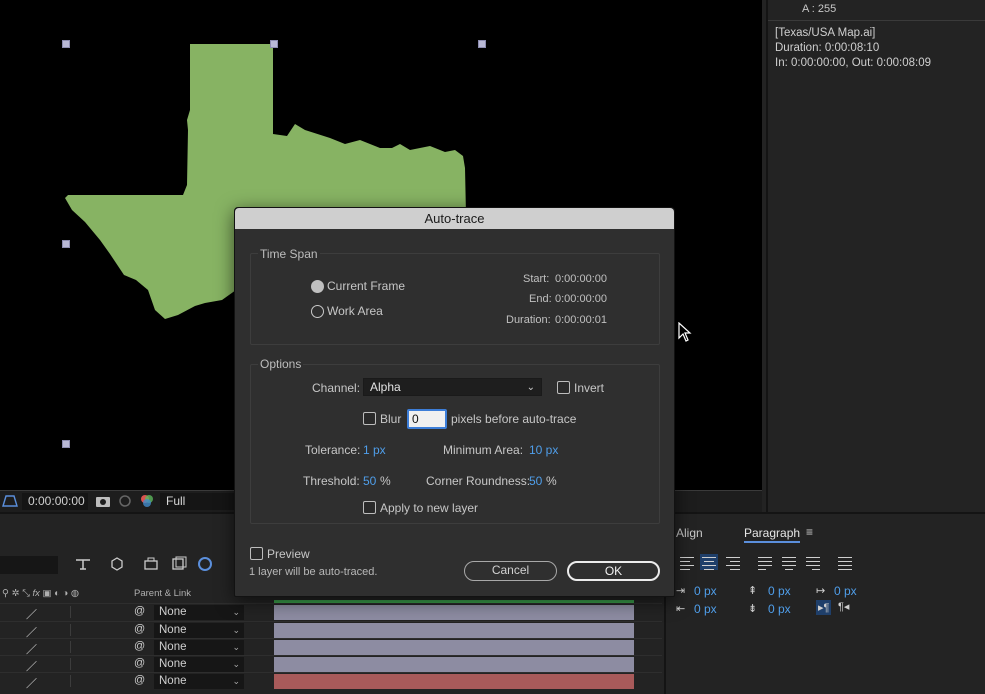 The width and height of the screenshot is (985, 694). What do you see at coordinates (845, 591) in the screenshot?
I see `first-line-indent-value: 0 px` at bounding box center [845, 591].